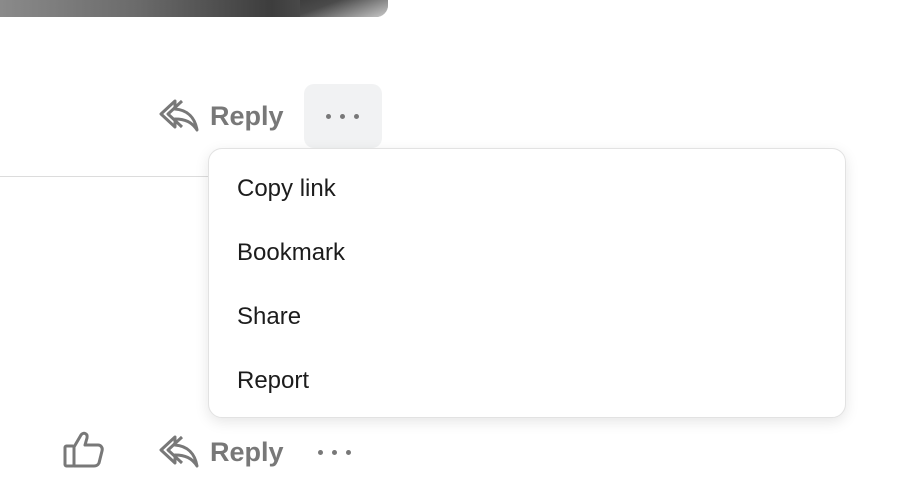  What do you see at coordinates (527, 253) in the screenshot?
I see `menu-item-bookmark: Bookmark` at bounding box center [527, 253].